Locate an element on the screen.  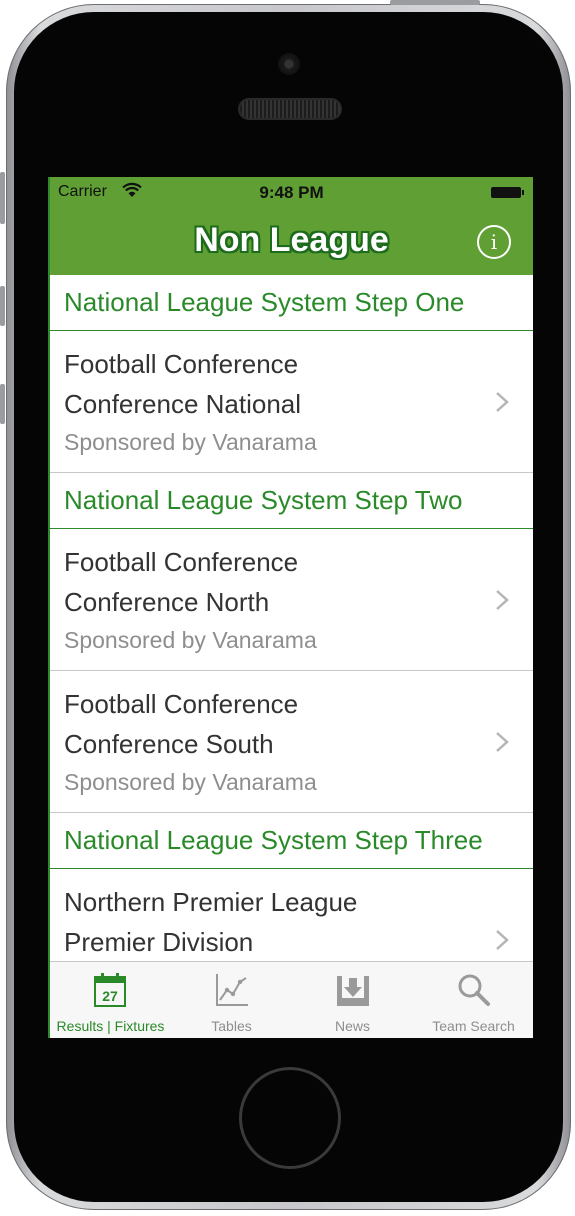
silent-switch is located at coordinates (2, 198).